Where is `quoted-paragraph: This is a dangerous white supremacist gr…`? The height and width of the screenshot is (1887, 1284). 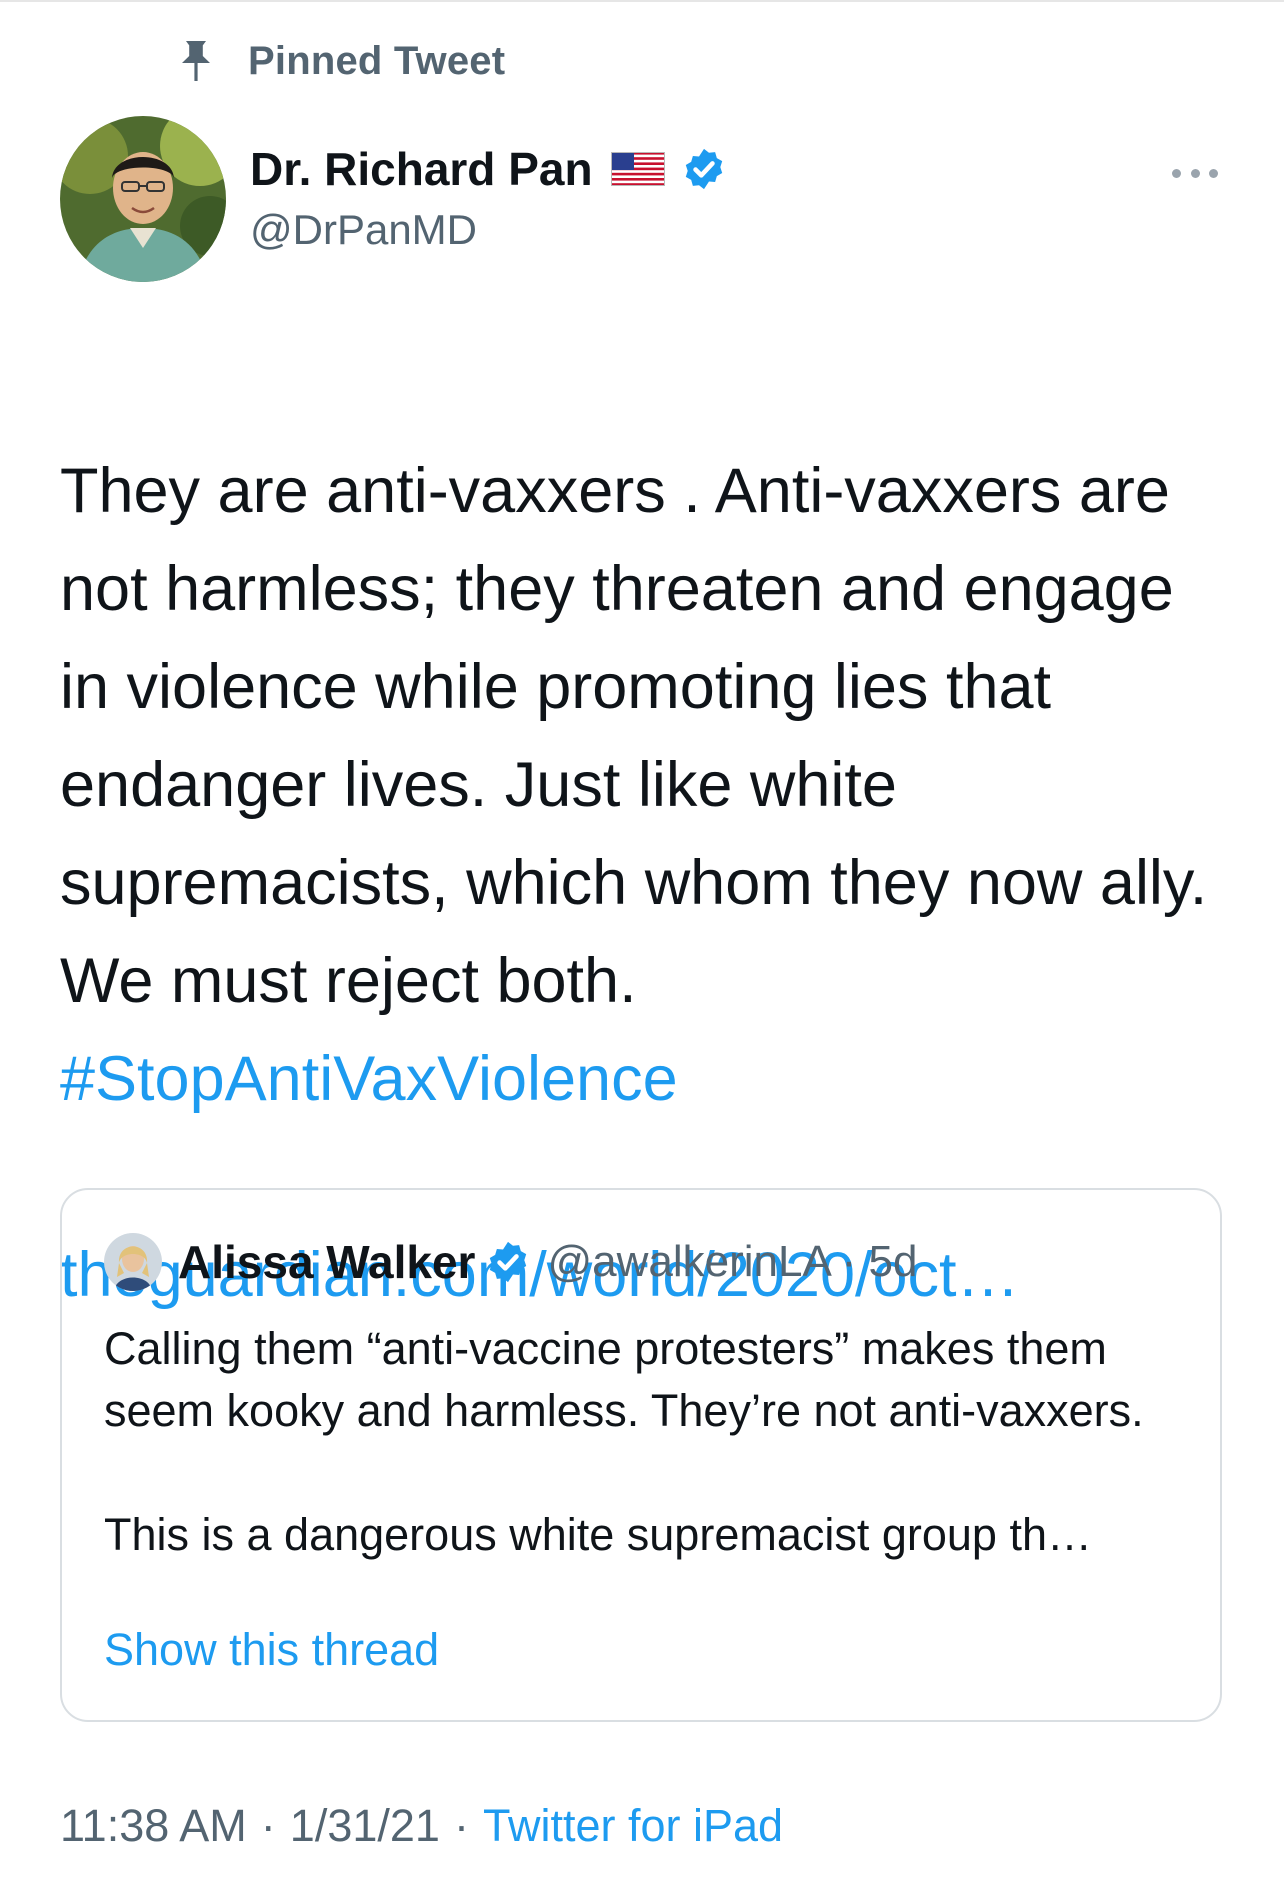 quoted-paragraph: This is a dangerous white supremacist gr… is located at coordinates (598, 1534).